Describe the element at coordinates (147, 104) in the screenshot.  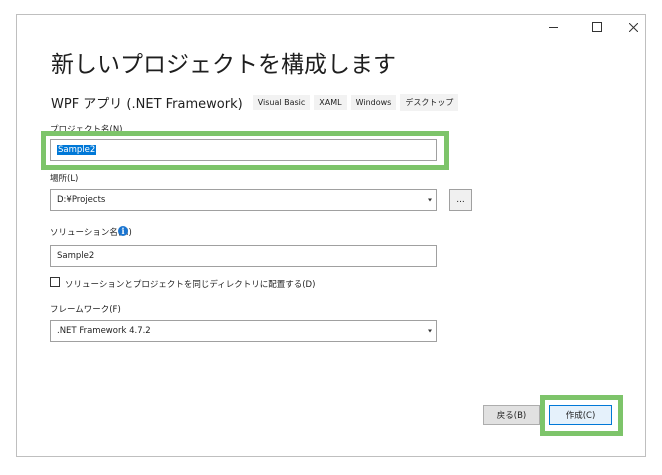
I see `template-name: WPF アプリ (.NET Framework)` at that location.